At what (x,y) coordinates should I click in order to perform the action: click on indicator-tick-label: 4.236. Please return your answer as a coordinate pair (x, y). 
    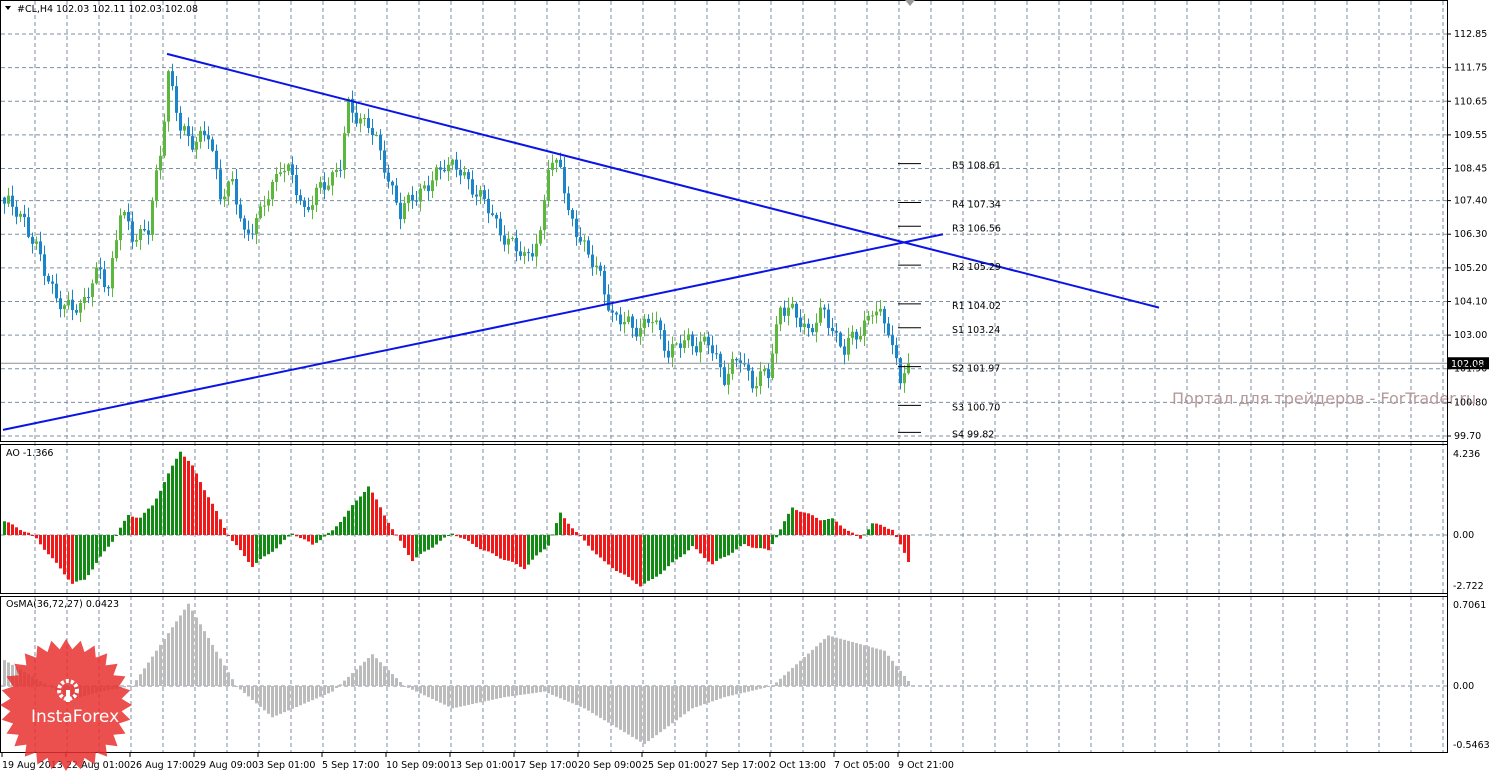
    Looking at the image, I should click on (1466, 454).